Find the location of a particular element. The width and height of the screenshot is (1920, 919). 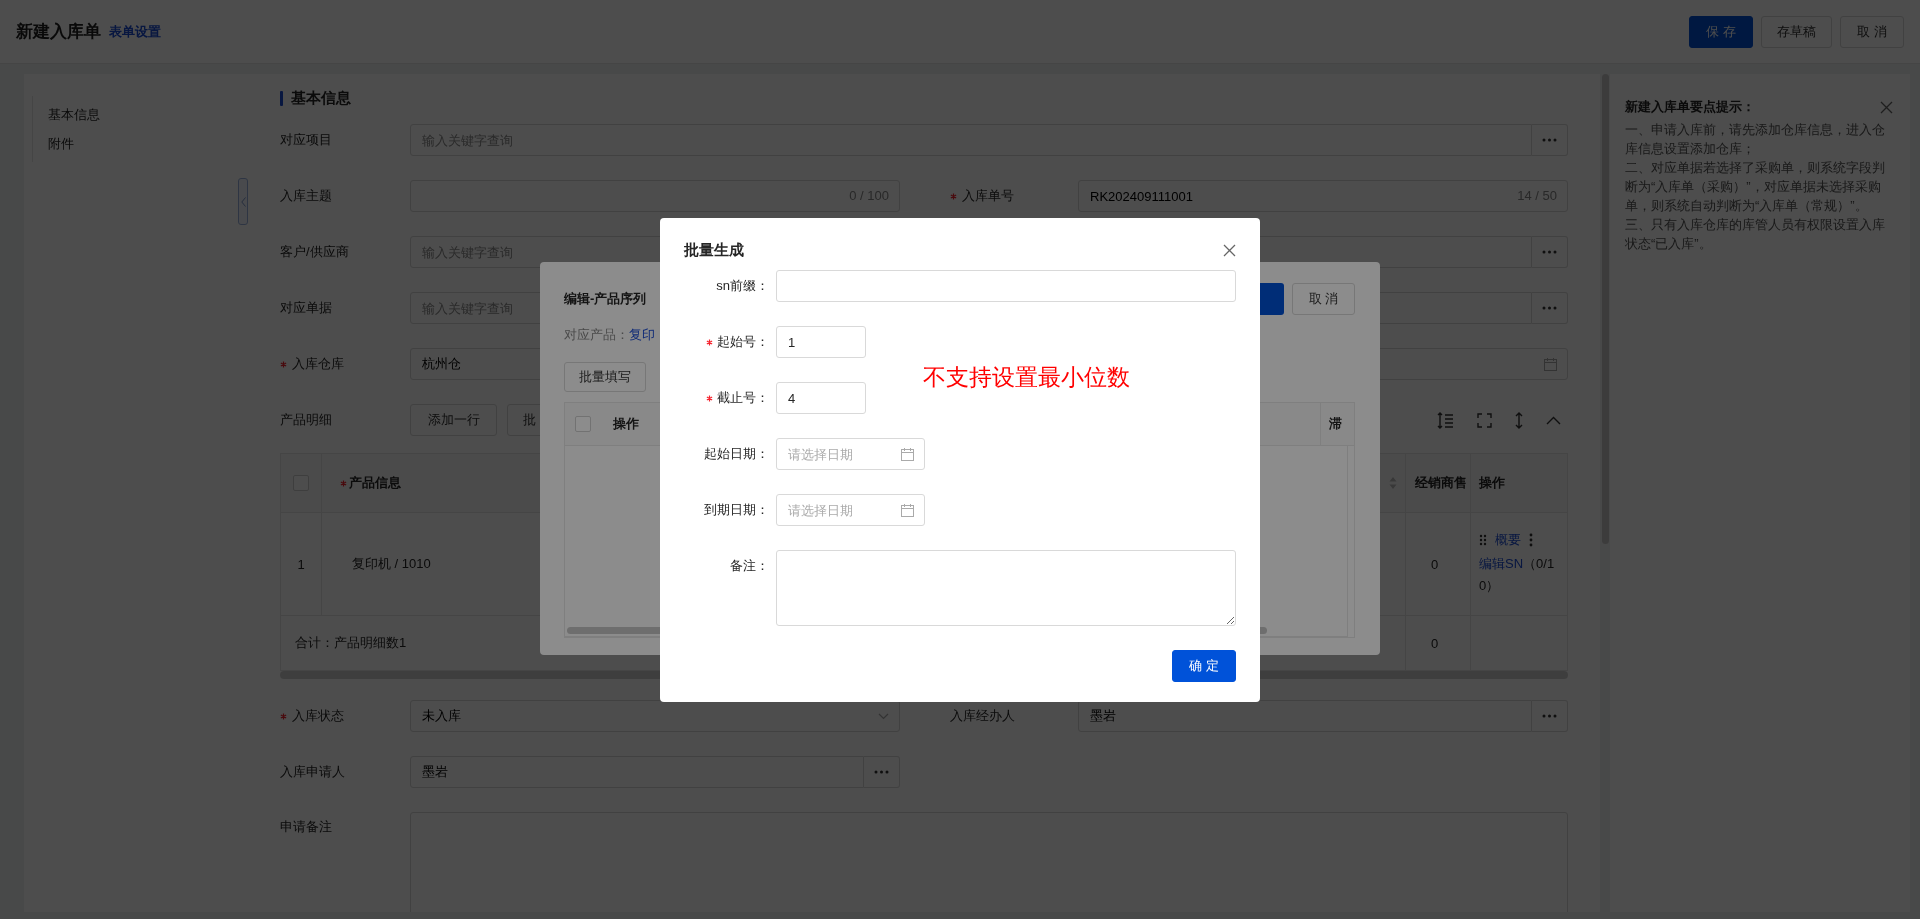

collapse-handle is located at coordinates (243, 201).